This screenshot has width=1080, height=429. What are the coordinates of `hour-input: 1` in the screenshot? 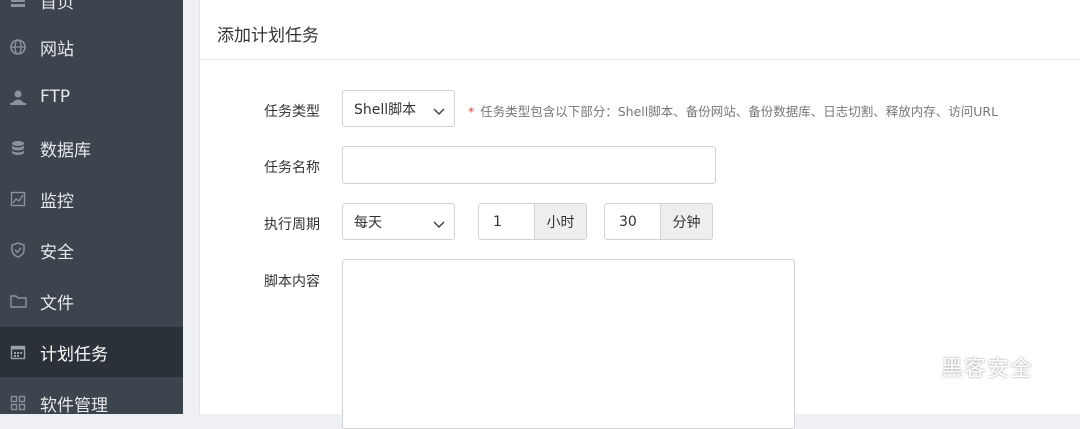 It's located at (506, 221).